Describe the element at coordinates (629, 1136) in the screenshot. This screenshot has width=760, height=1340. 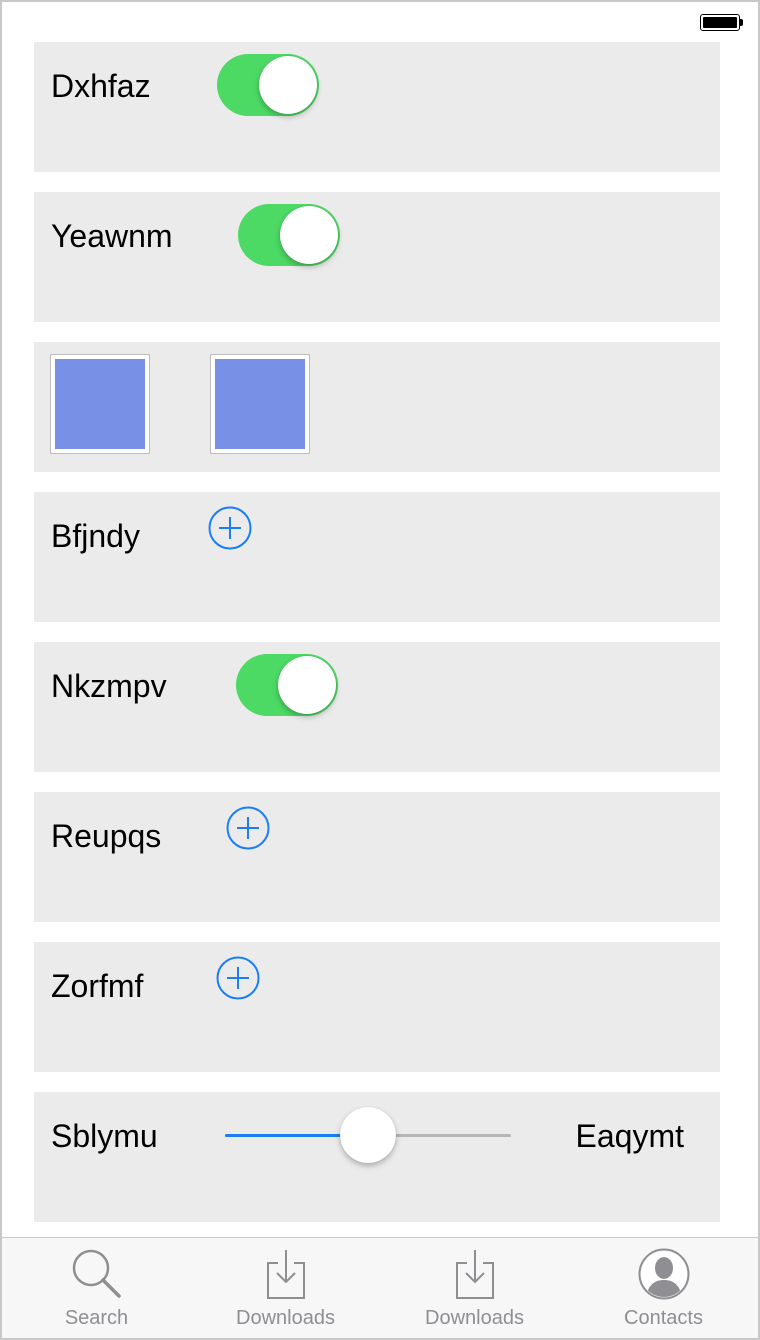
I see `slider-right-label: Eaqymt` at that location.